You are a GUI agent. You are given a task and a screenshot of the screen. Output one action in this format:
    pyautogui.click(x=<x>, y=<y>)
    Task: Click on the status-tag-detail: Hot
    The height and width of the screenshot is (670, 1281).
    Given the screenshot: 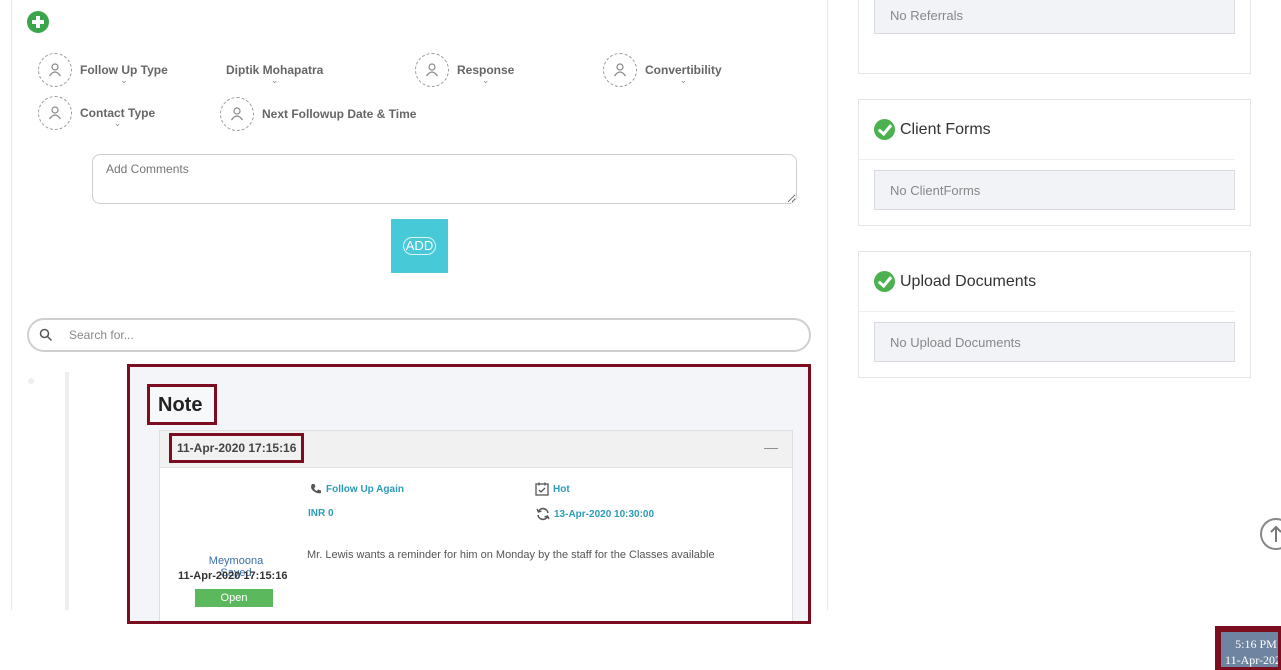 What is the action you would take?
    pyautogui.click(x=552, y=489)
    